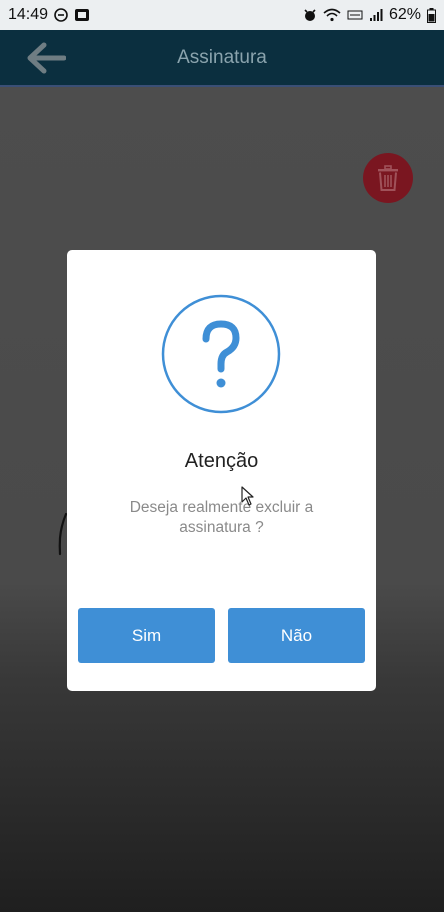 This screenshot has width=444, height=912. What do you see at coordinates (146, 635) in the screenshot?
I see `confirm-button: Sim` at bounding box center [146, 635].